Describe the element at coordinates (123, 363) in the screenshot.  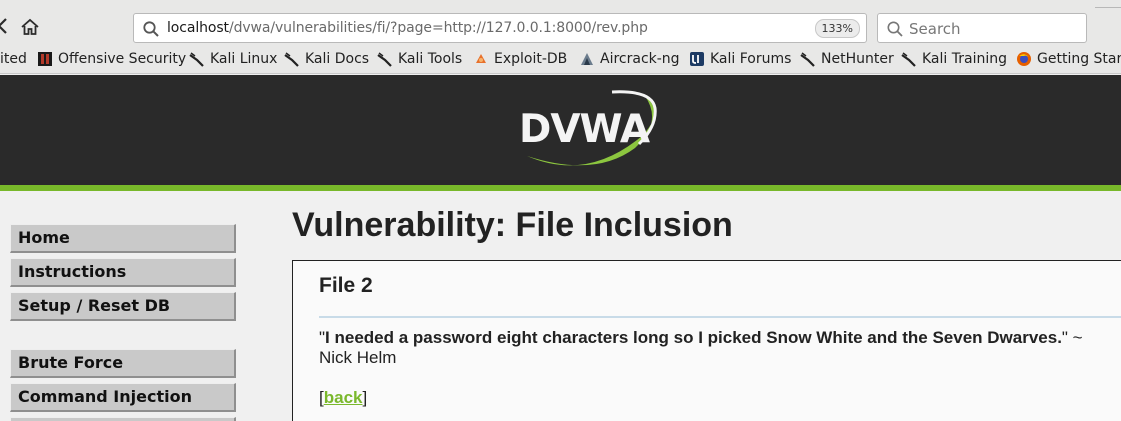
I see `menu-brute-force: Brute Force` at that location.